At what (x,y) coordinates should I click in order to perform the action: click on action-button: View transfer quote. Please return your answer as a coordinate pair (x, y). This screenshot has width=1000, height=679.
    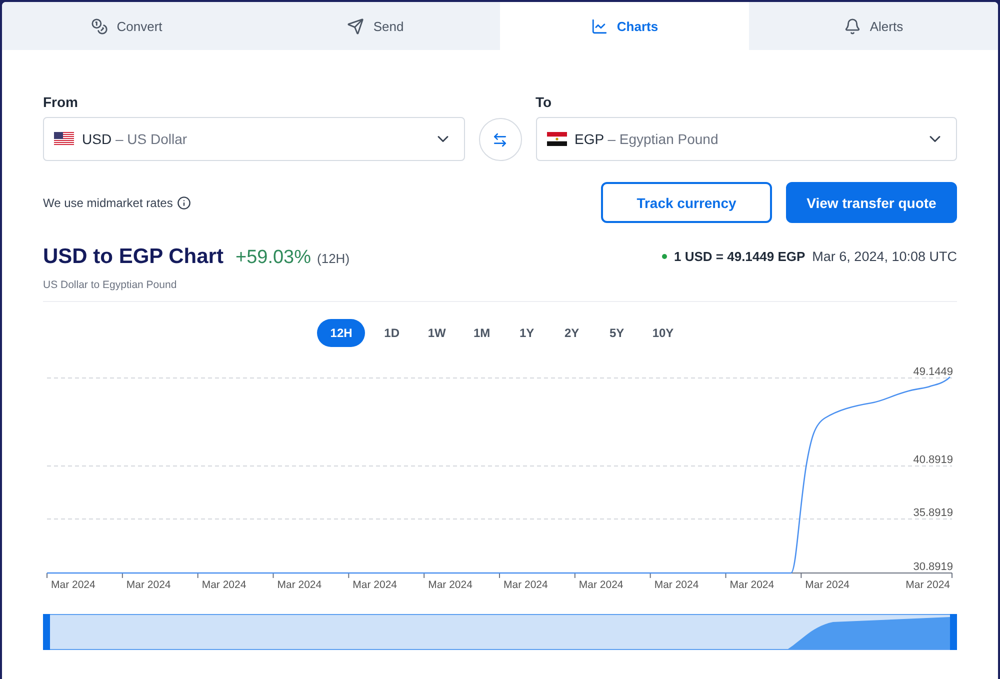
    Looking at the image, I should click on (871, 202).